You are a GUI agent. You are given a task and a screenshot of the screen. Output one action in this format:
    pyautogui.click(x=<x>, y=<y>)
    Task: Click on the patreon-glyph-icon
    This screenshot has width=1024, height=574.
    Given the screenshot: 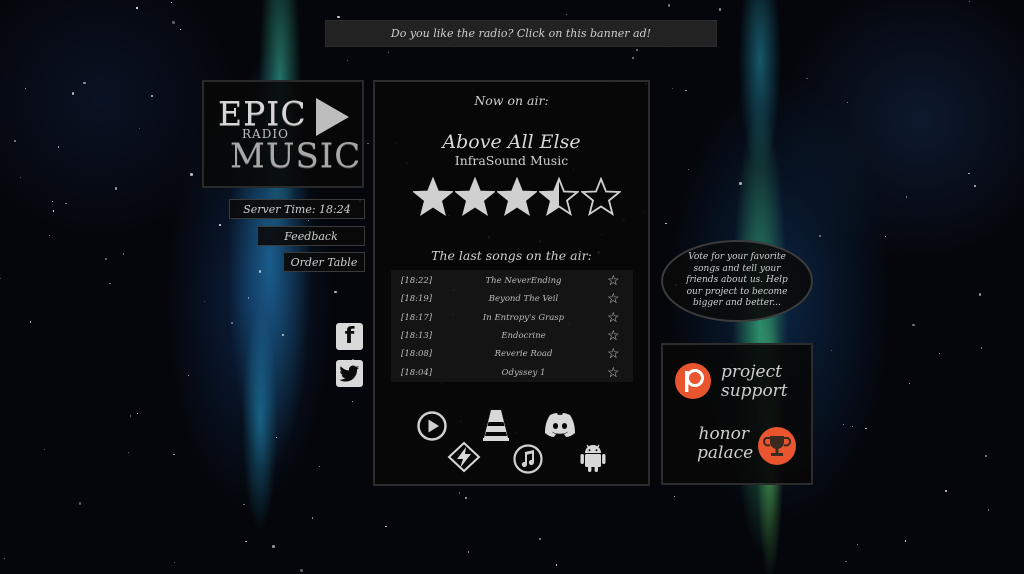 What is the action you would take?
    pyautogui.click(x=694, y=380)
    